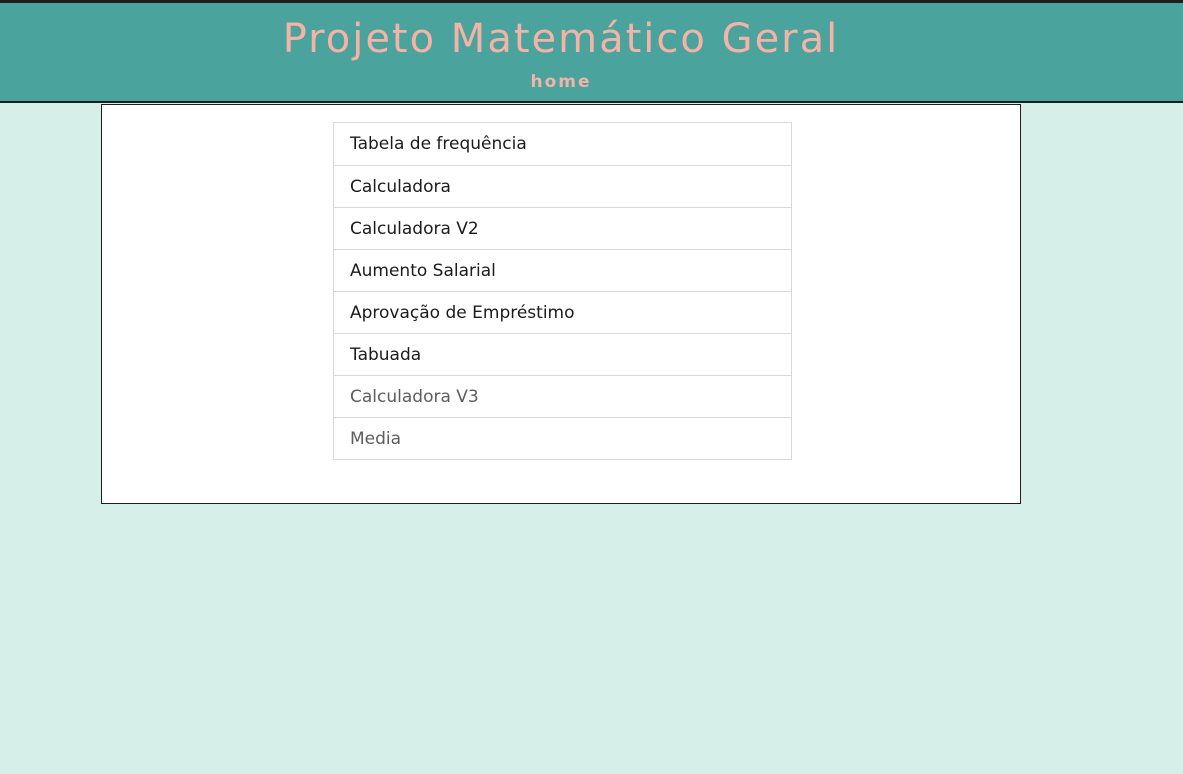  I want to click on top-header: Projeto Matemático Geral home, so click(591, 51).